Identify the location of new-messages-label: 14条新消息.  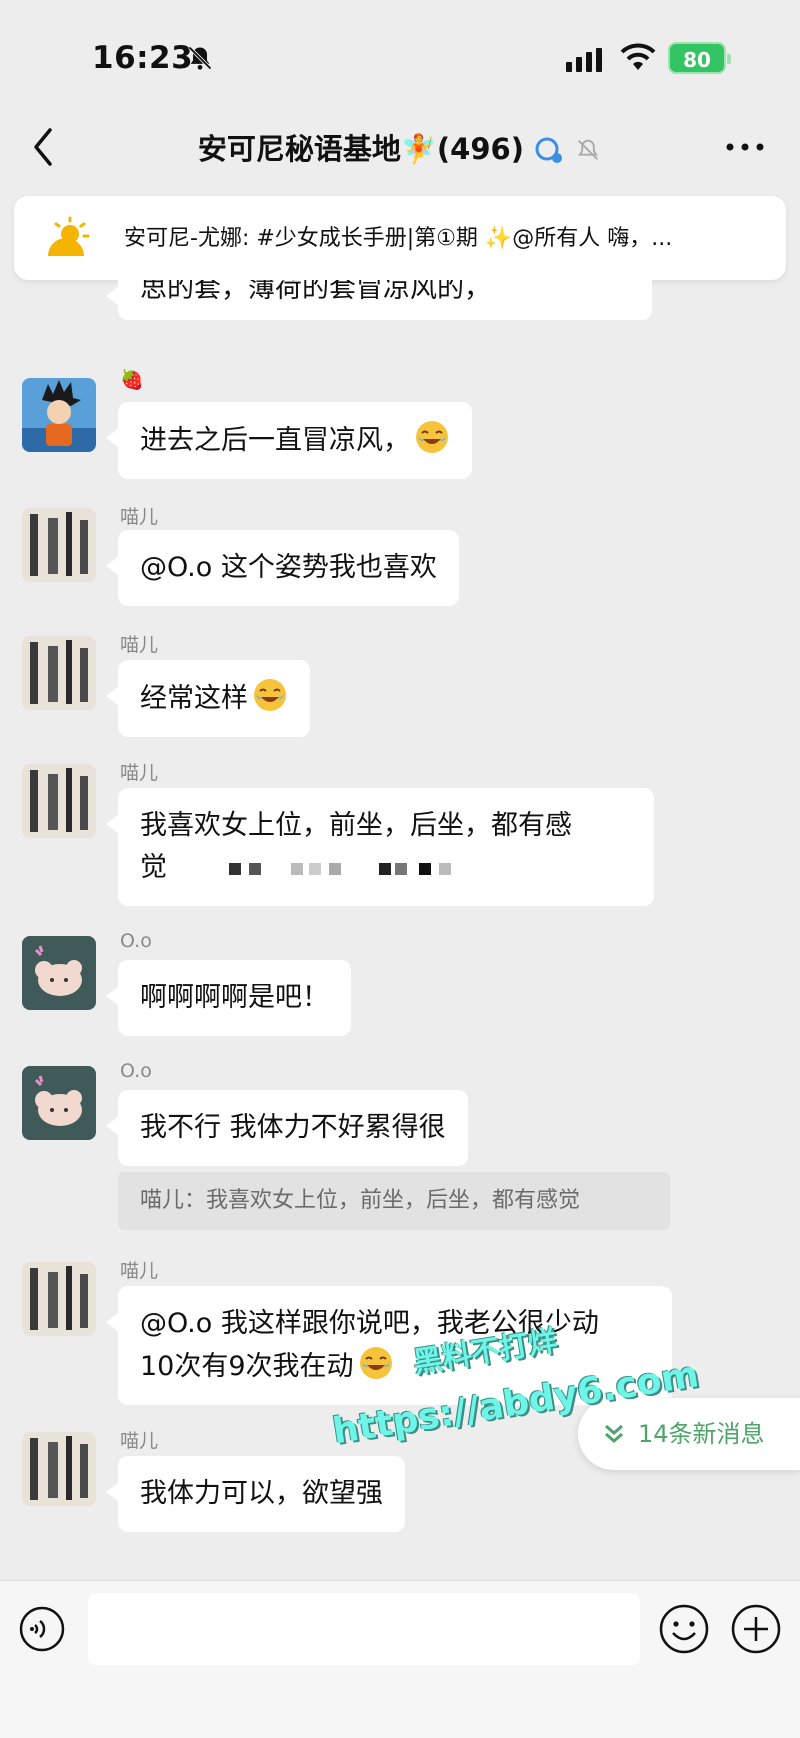
(701, 1434).